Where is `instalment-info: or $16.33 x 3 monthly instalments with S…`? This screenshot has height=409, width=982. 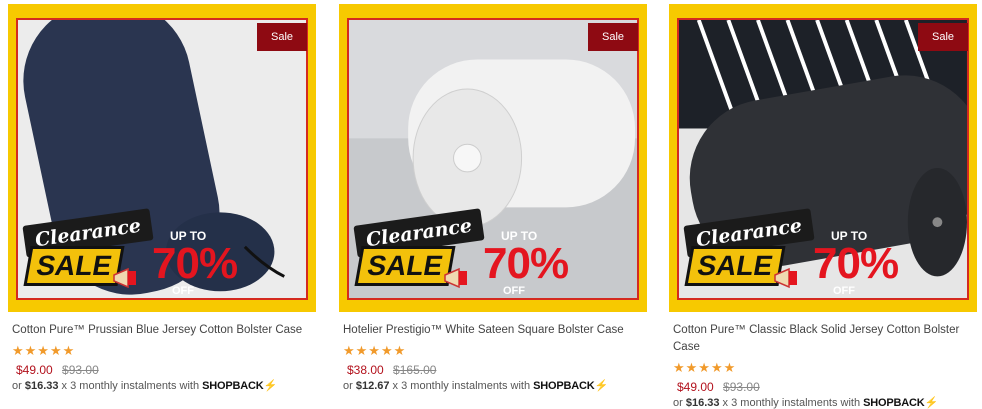
instalment-info: or $16.33 x 3 monthly instalments with S… is located at coordinates (164, 385).